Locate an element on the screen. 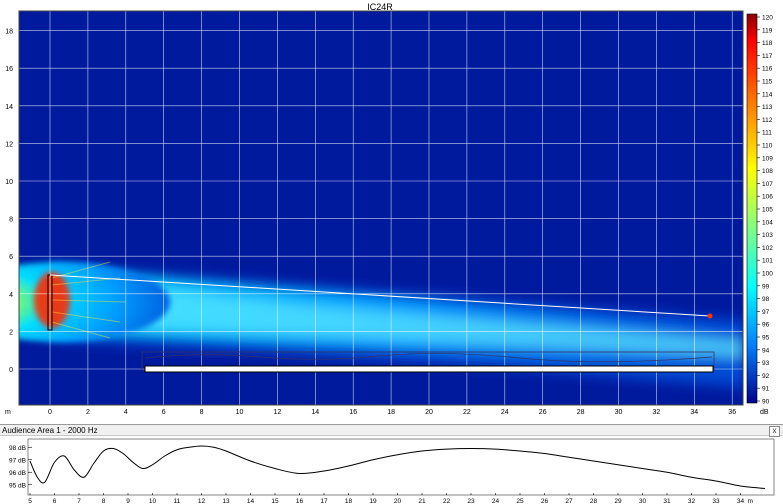 The height and width of the screenshot is (504, 783). response-x-label: 10 is located at coordinates (153, 501).